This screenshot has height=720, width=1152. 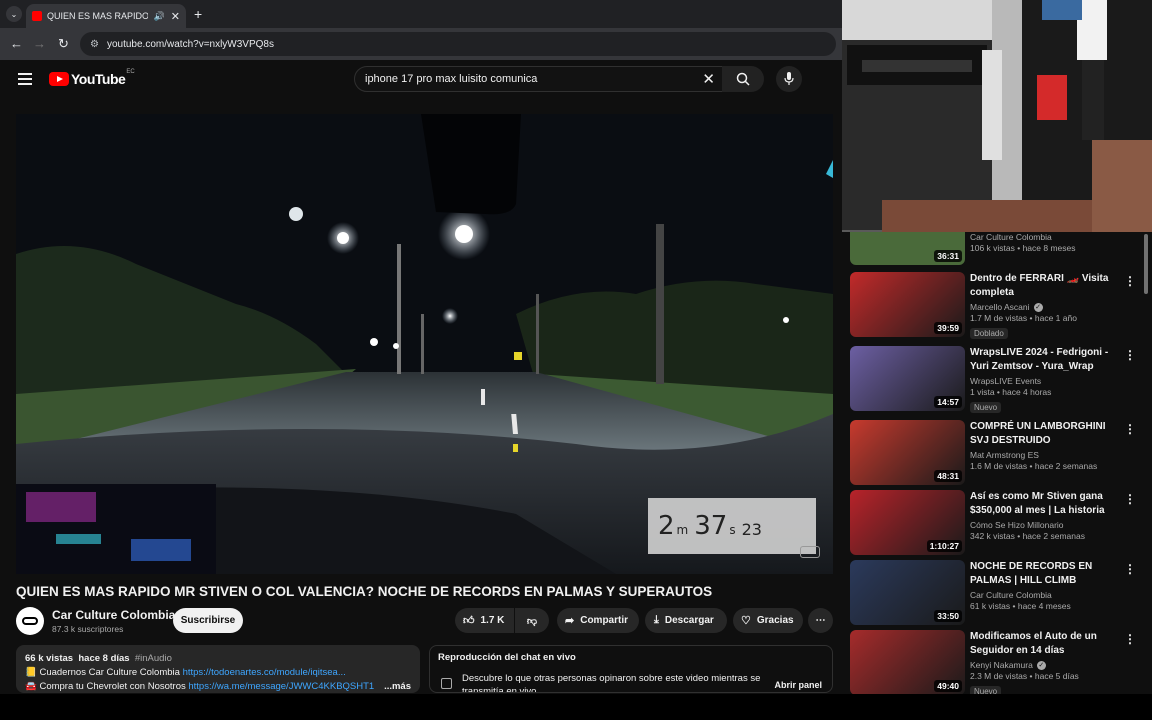 What do you see at coordinates (1039, 285) in the screenshot?
I see `video-title: Dentro de FERRARI 🏎️ Visita completa` at bounding box center [1039, 285].